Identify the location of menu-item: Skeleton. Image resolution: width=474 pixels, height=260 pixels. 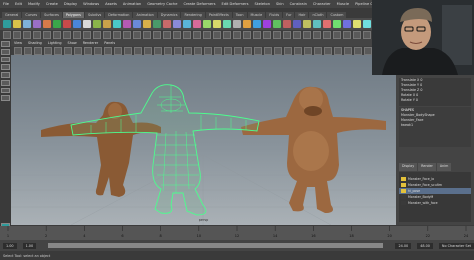
(262, 4).